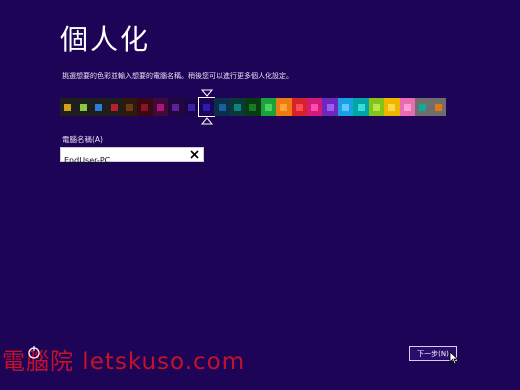  I want to click on watermark-logo-icon, so click(34, 352).